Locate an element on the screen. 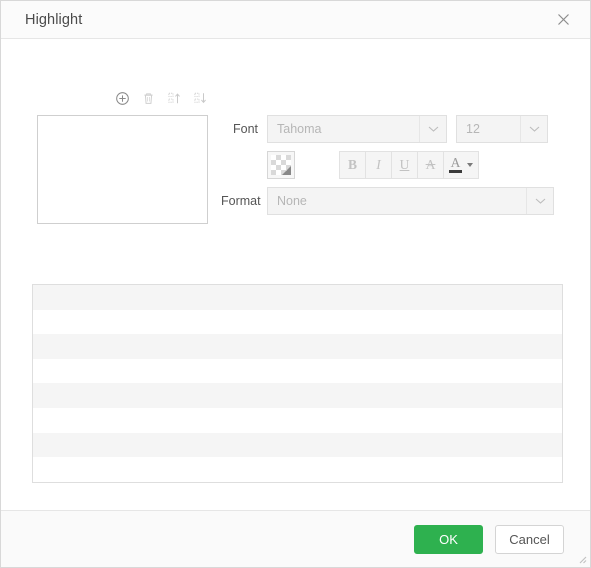  font-color-icon: A is located at coordinates (455, 164).